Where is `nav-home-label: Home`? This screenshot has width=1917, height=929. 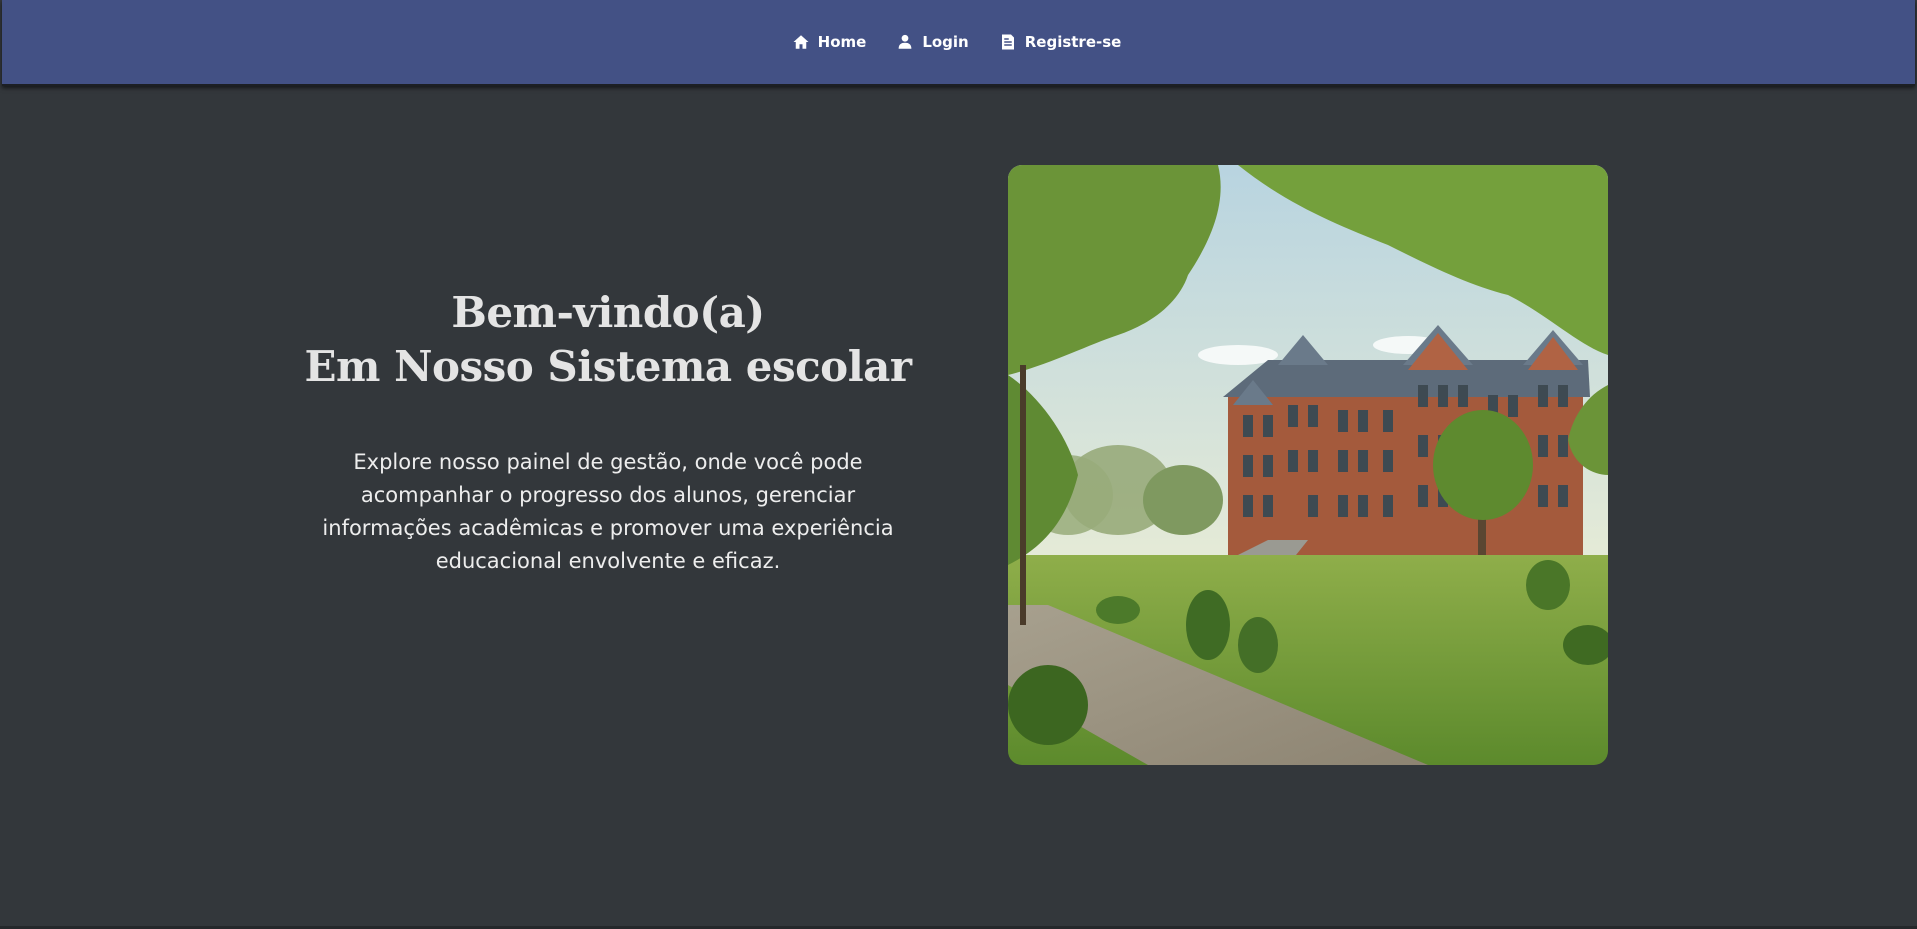 nav-home-label: Home is located at coordinates (842, 42).